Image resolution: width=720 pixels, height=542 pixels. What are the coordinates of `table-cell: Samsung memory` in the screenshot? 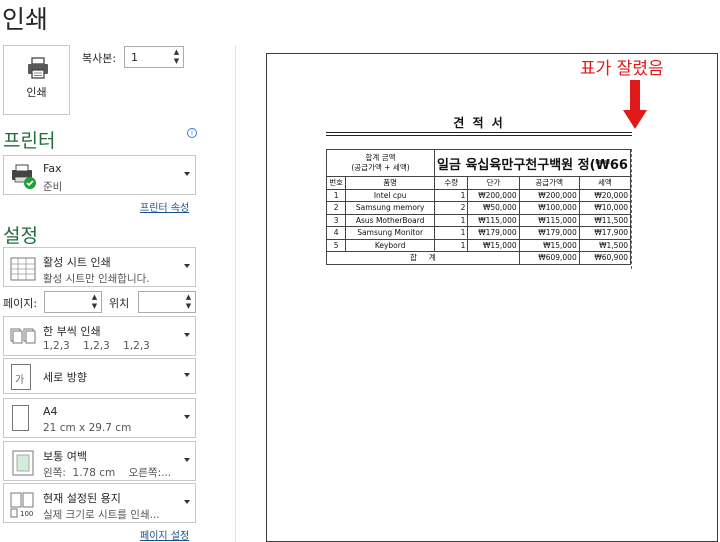 It's located at (390, 208).